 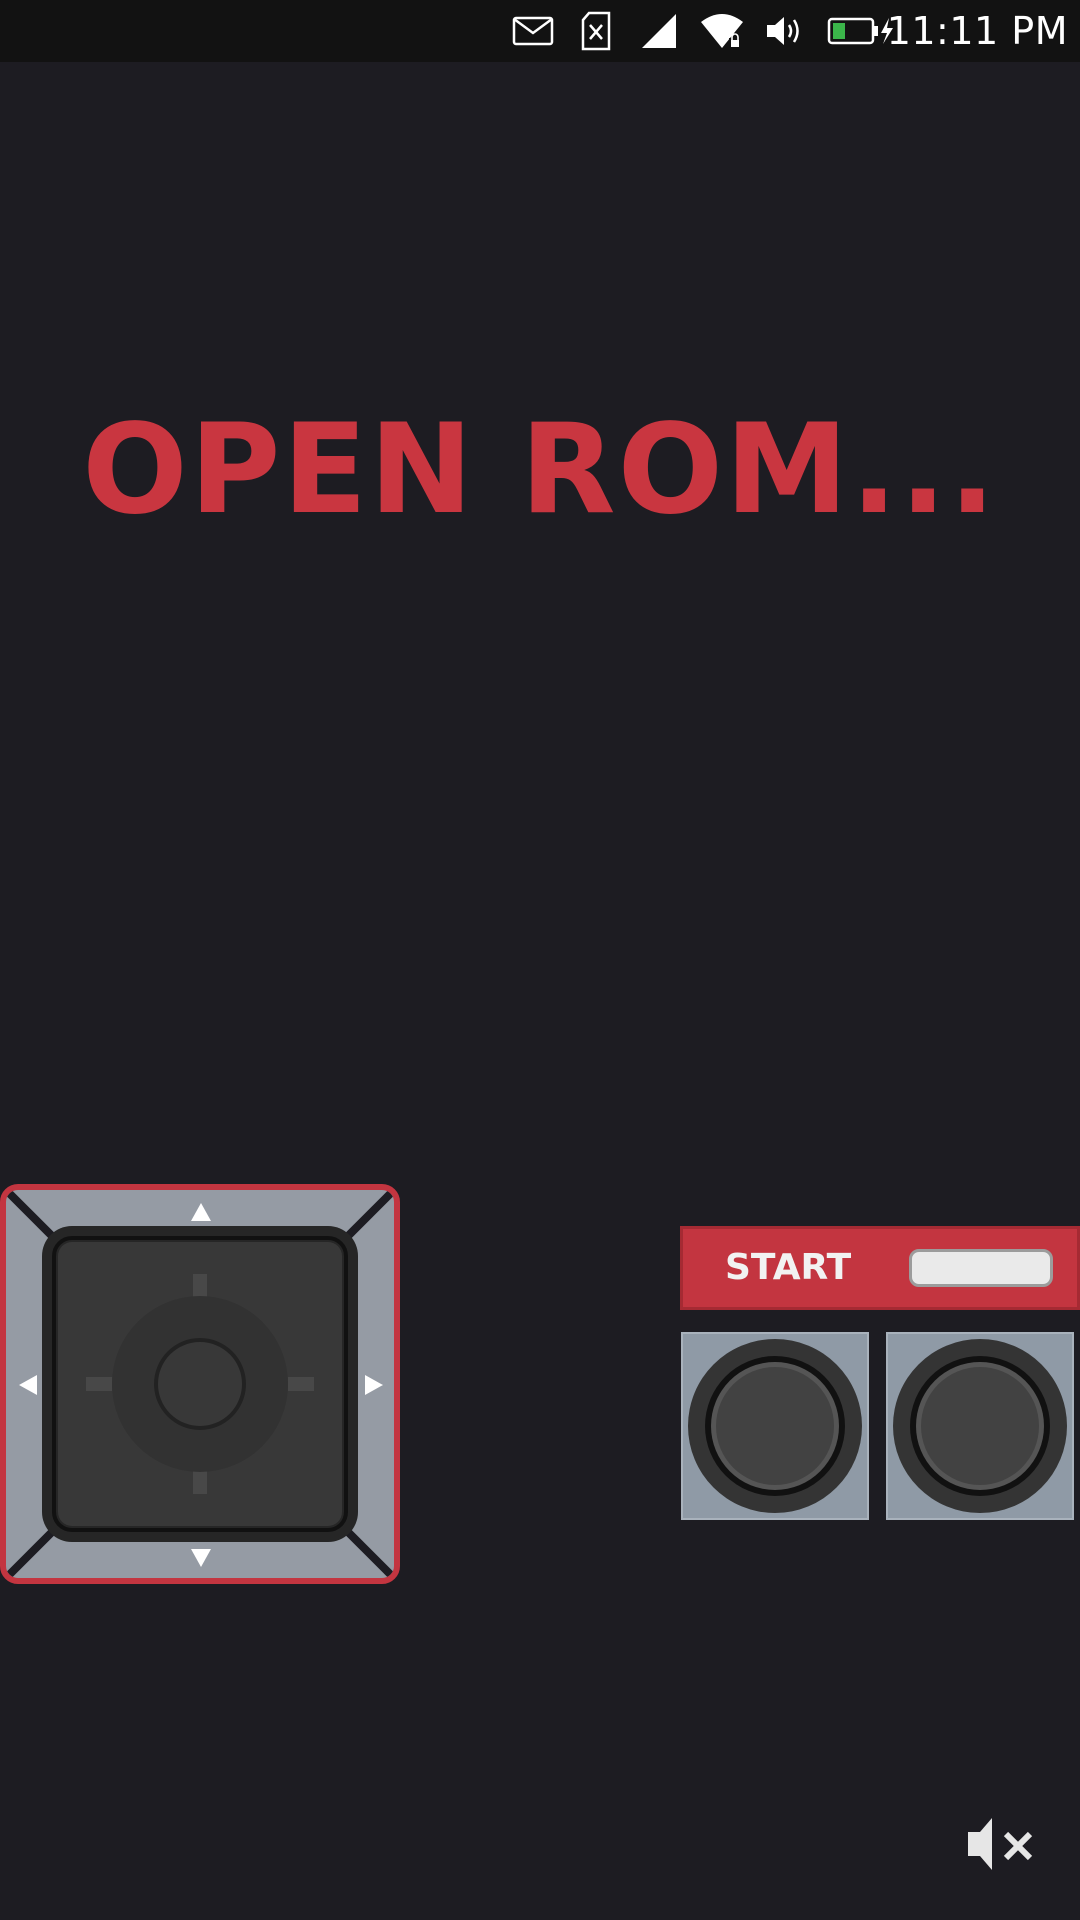 I want to click on status-time: 11:11 PM, so click(x=977, y=31).